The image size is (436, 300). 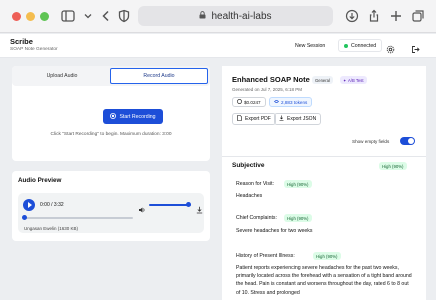 I want to click on export-pdf-label: Export PDF, so click(x=258, y=119).